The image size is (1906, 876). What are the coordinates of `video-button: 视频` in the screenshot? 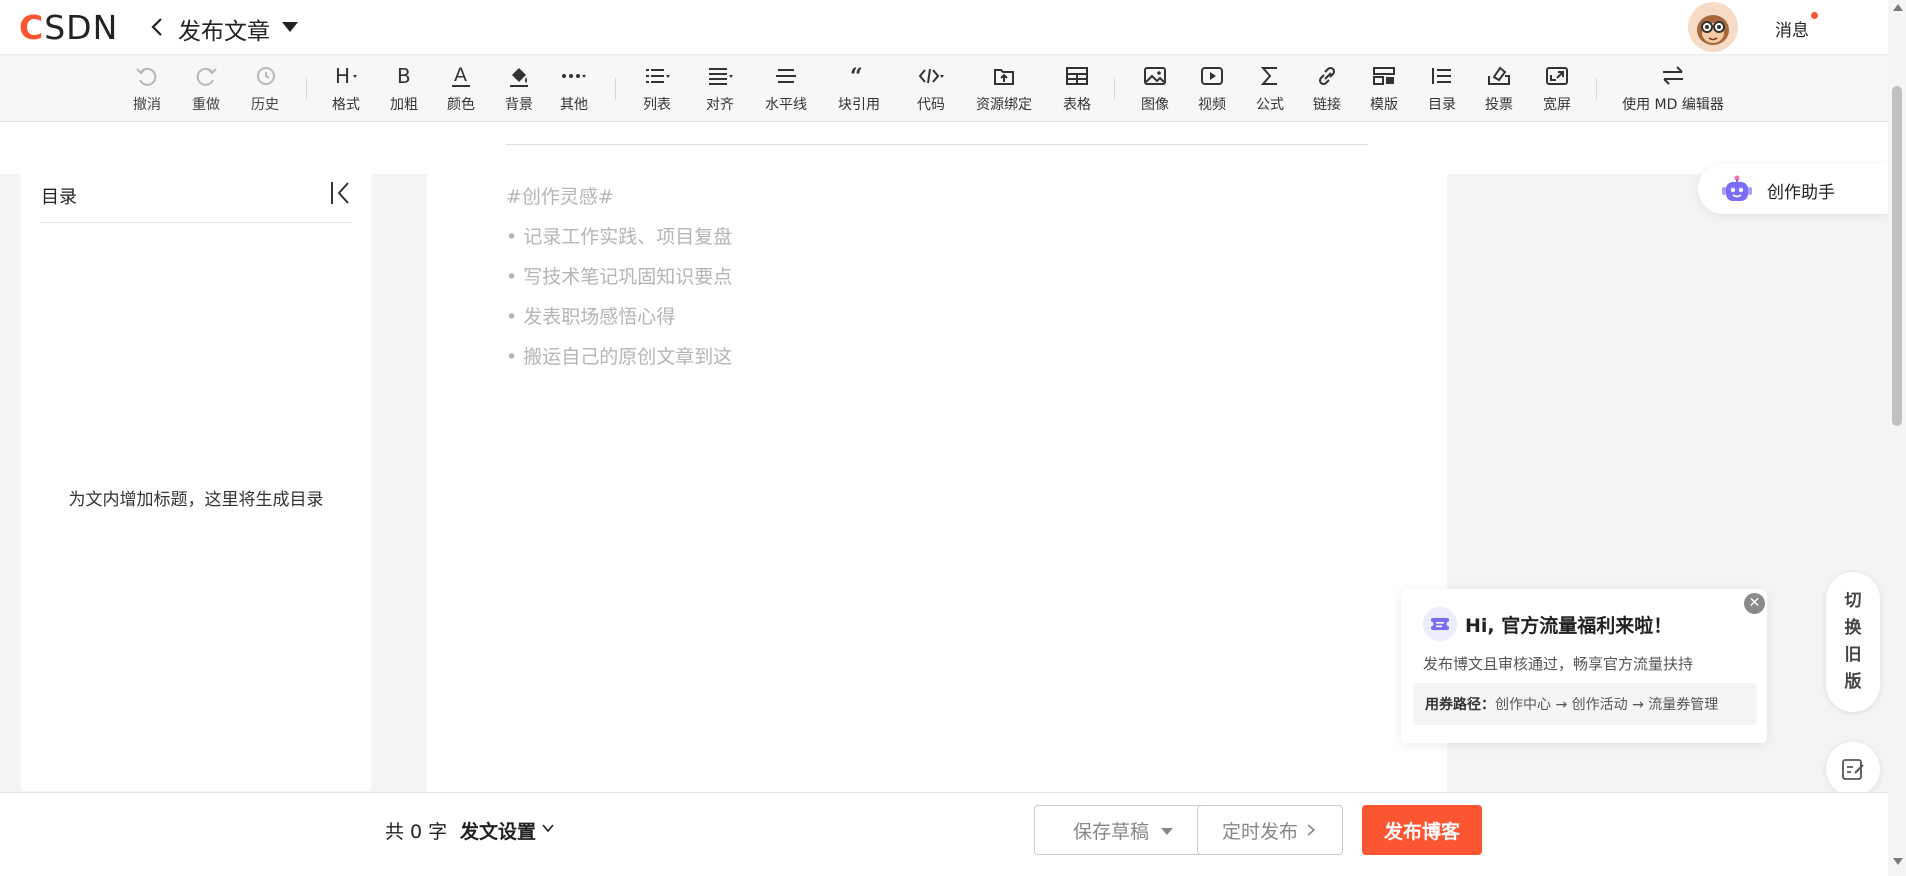 It's located at (1212, 88).